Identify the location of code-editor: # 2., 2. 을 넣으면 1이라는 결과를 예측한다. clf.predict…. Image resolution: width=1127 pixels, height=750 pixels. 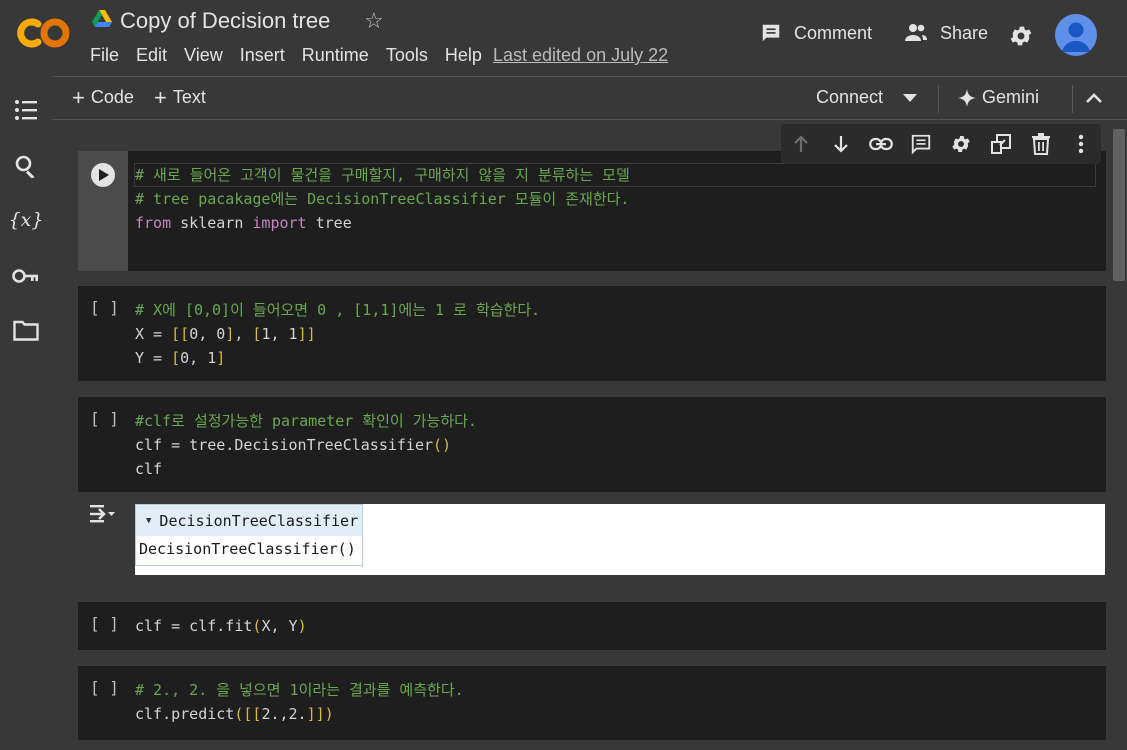
(299, 702).